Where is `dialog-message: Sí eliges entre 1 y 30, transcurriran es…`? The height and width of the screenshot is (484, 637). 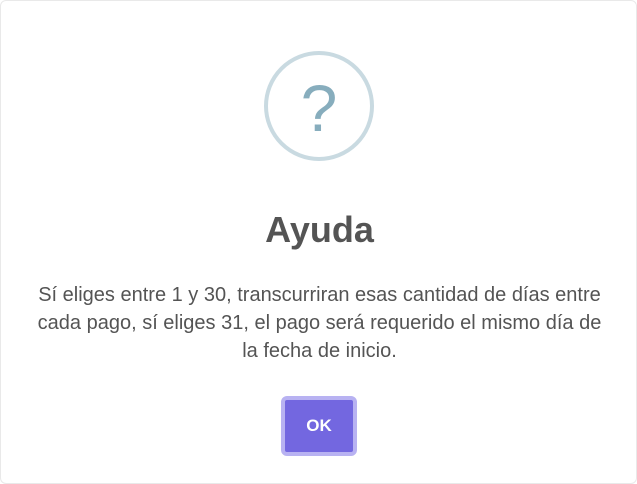 dialog-message: Sí eliges entre 1 y 30, transcurriran es… is located at coordinates (319, 323).